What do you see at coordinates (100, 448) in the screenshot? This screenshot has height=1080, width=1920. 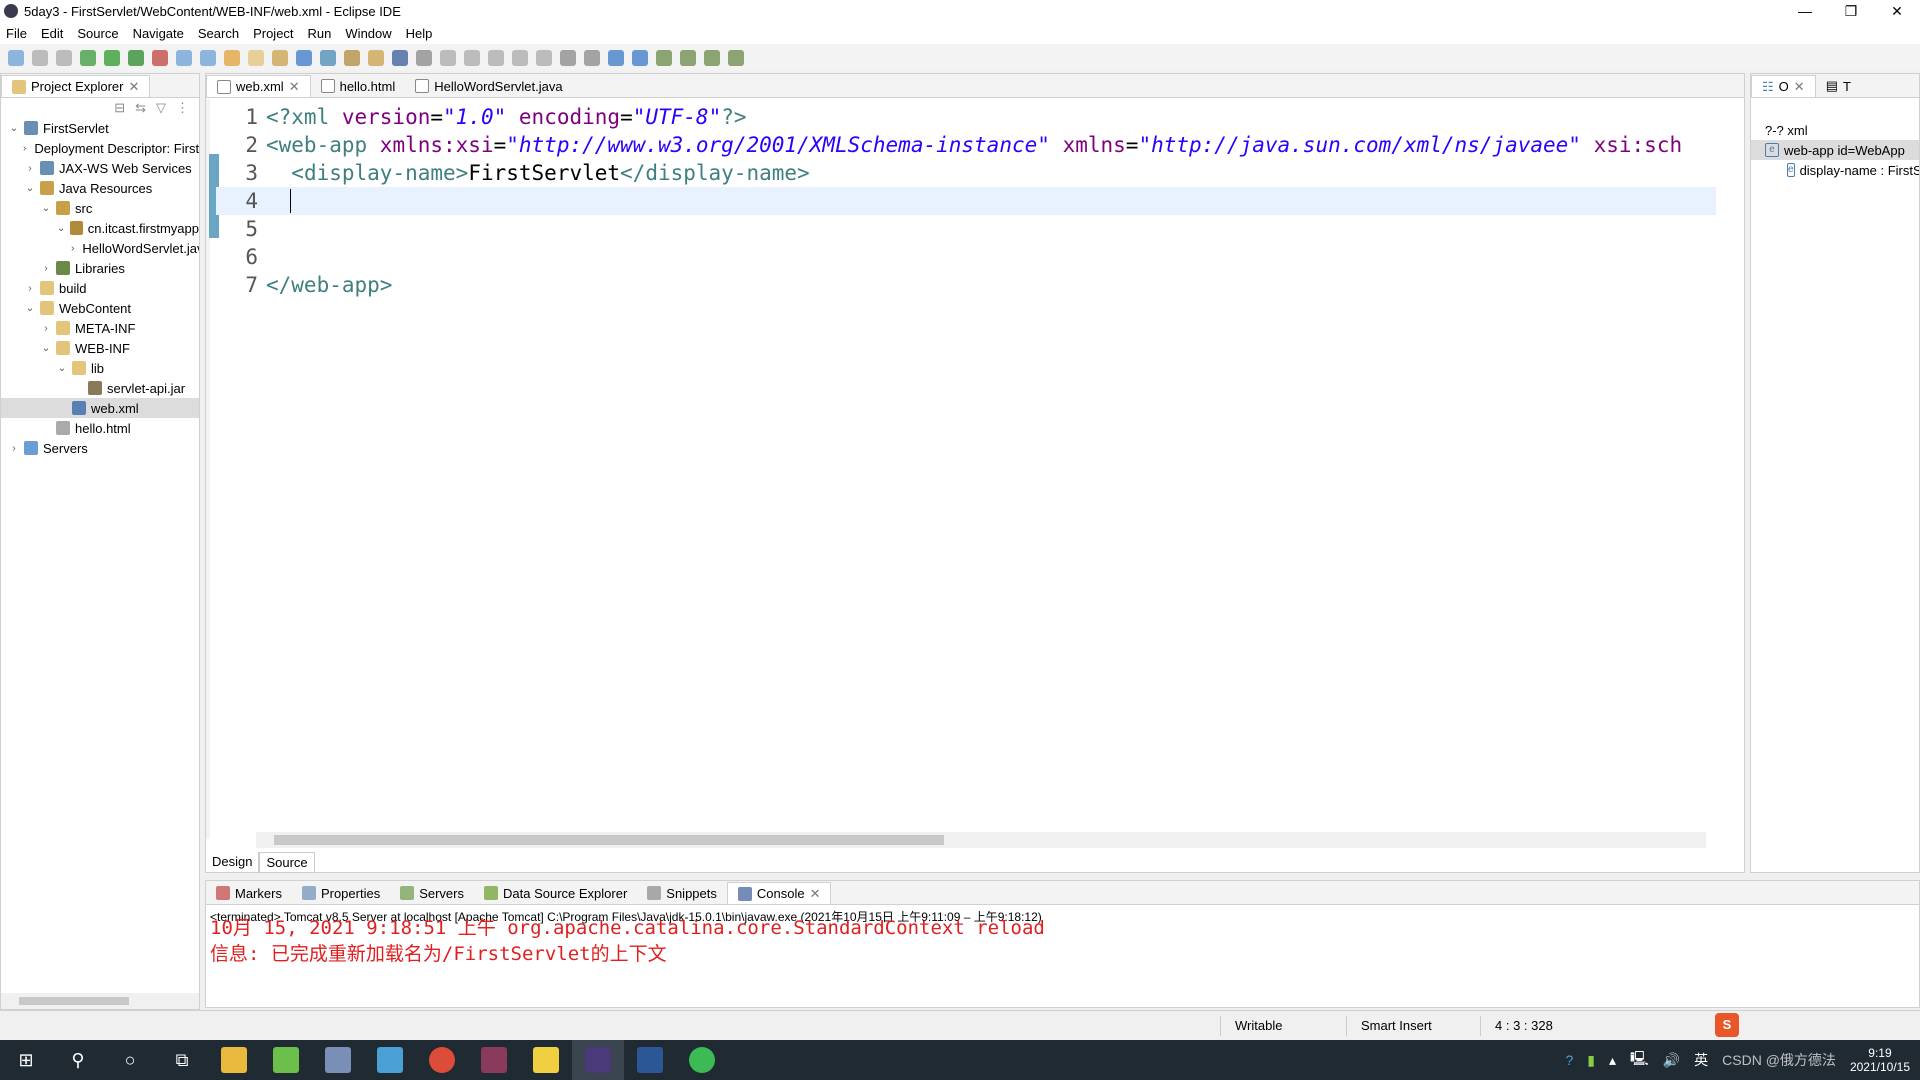 I see `tree-item: › Servers` at bounding box center [100, 448].